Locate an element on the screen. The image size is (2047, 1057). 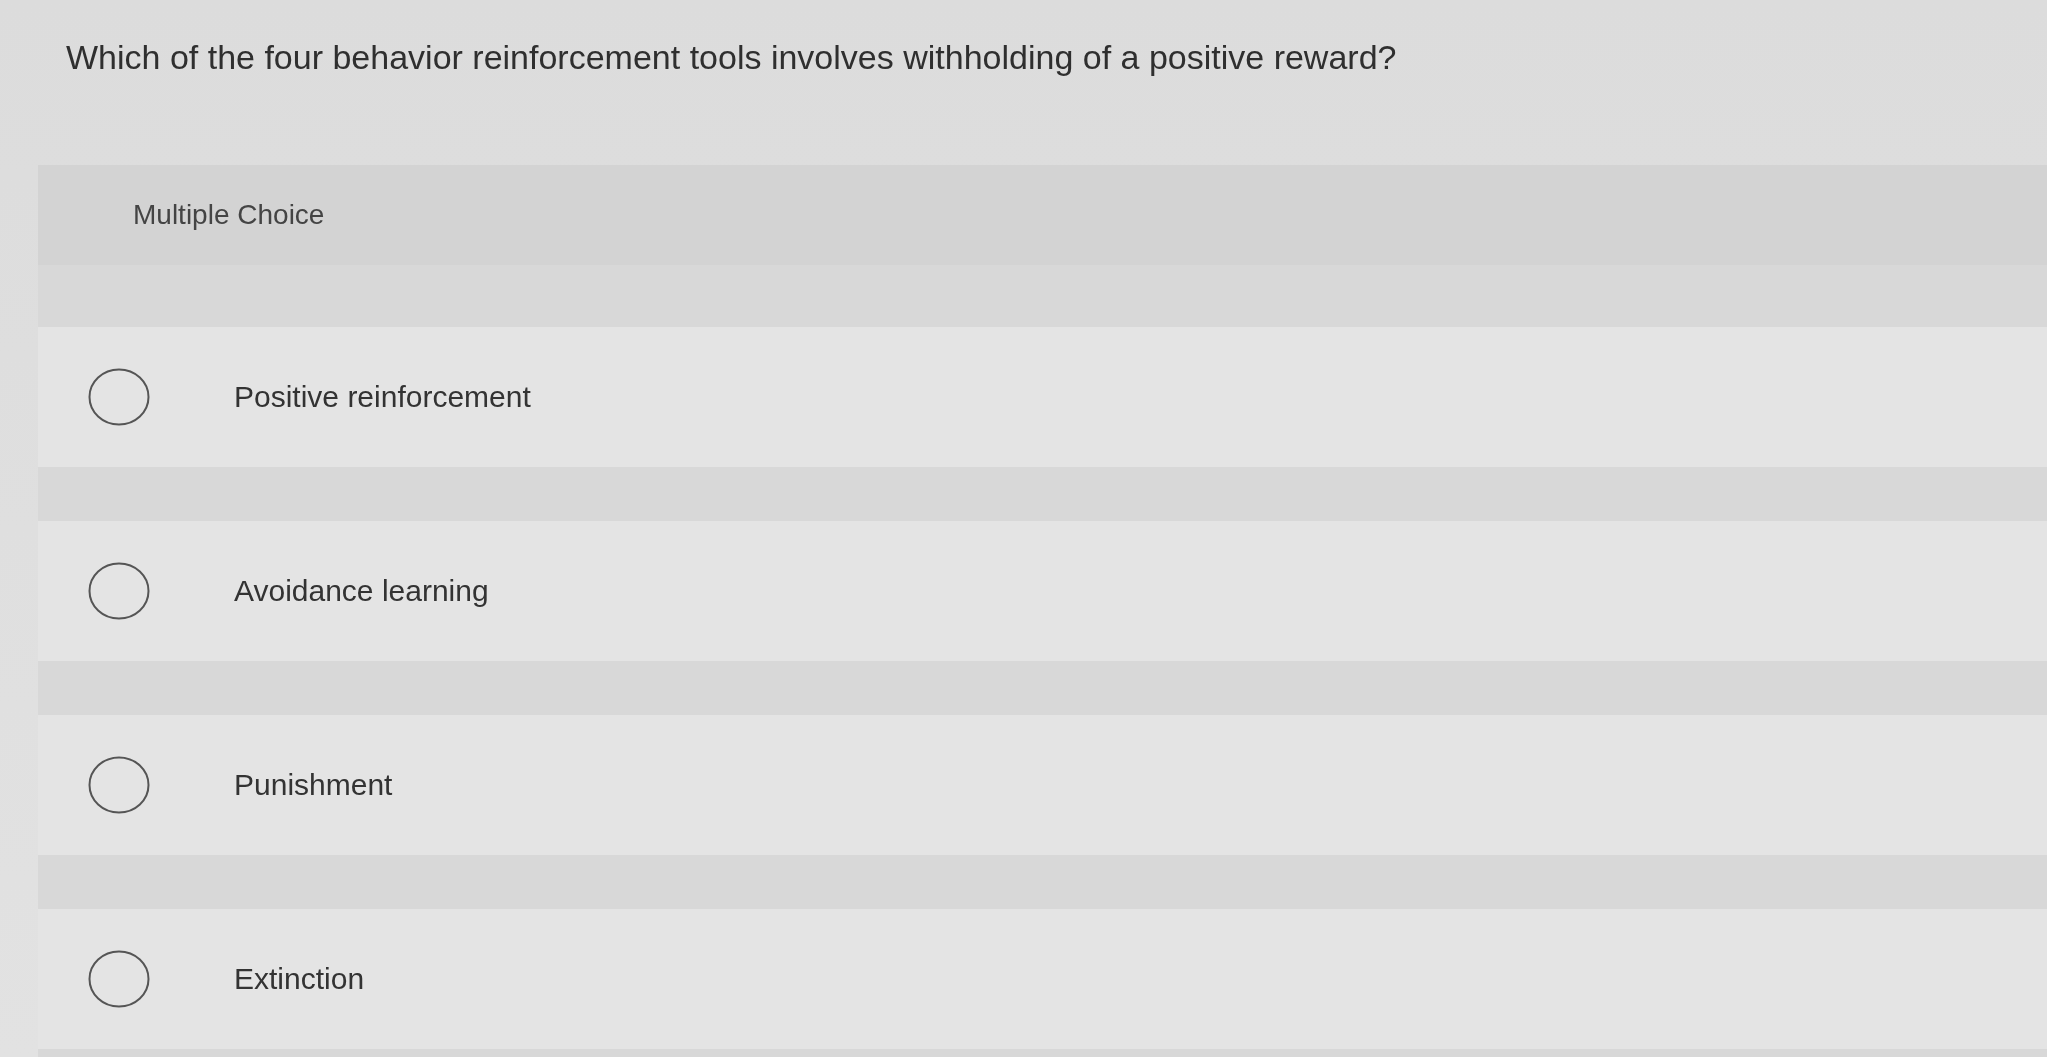
answer-option: Extinction is located at coordinates (1042, 979).